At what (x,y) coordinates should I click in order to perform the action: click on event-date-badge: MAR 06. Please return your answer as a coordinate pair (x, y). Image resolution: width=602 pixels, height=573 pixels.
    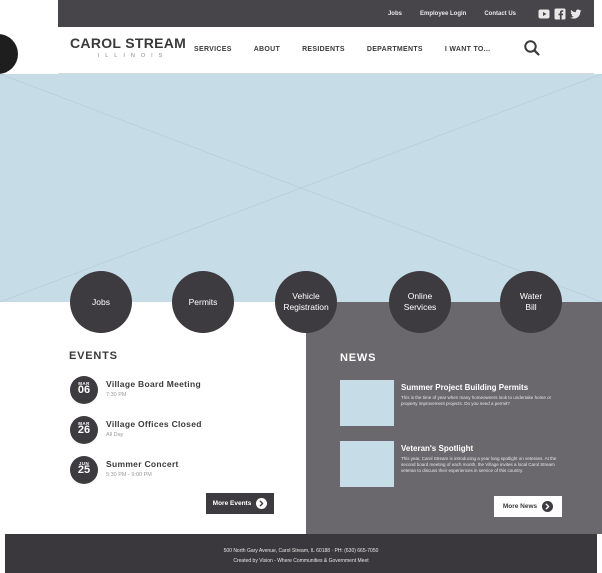
    Looking at the image, I should click on (84, 390).